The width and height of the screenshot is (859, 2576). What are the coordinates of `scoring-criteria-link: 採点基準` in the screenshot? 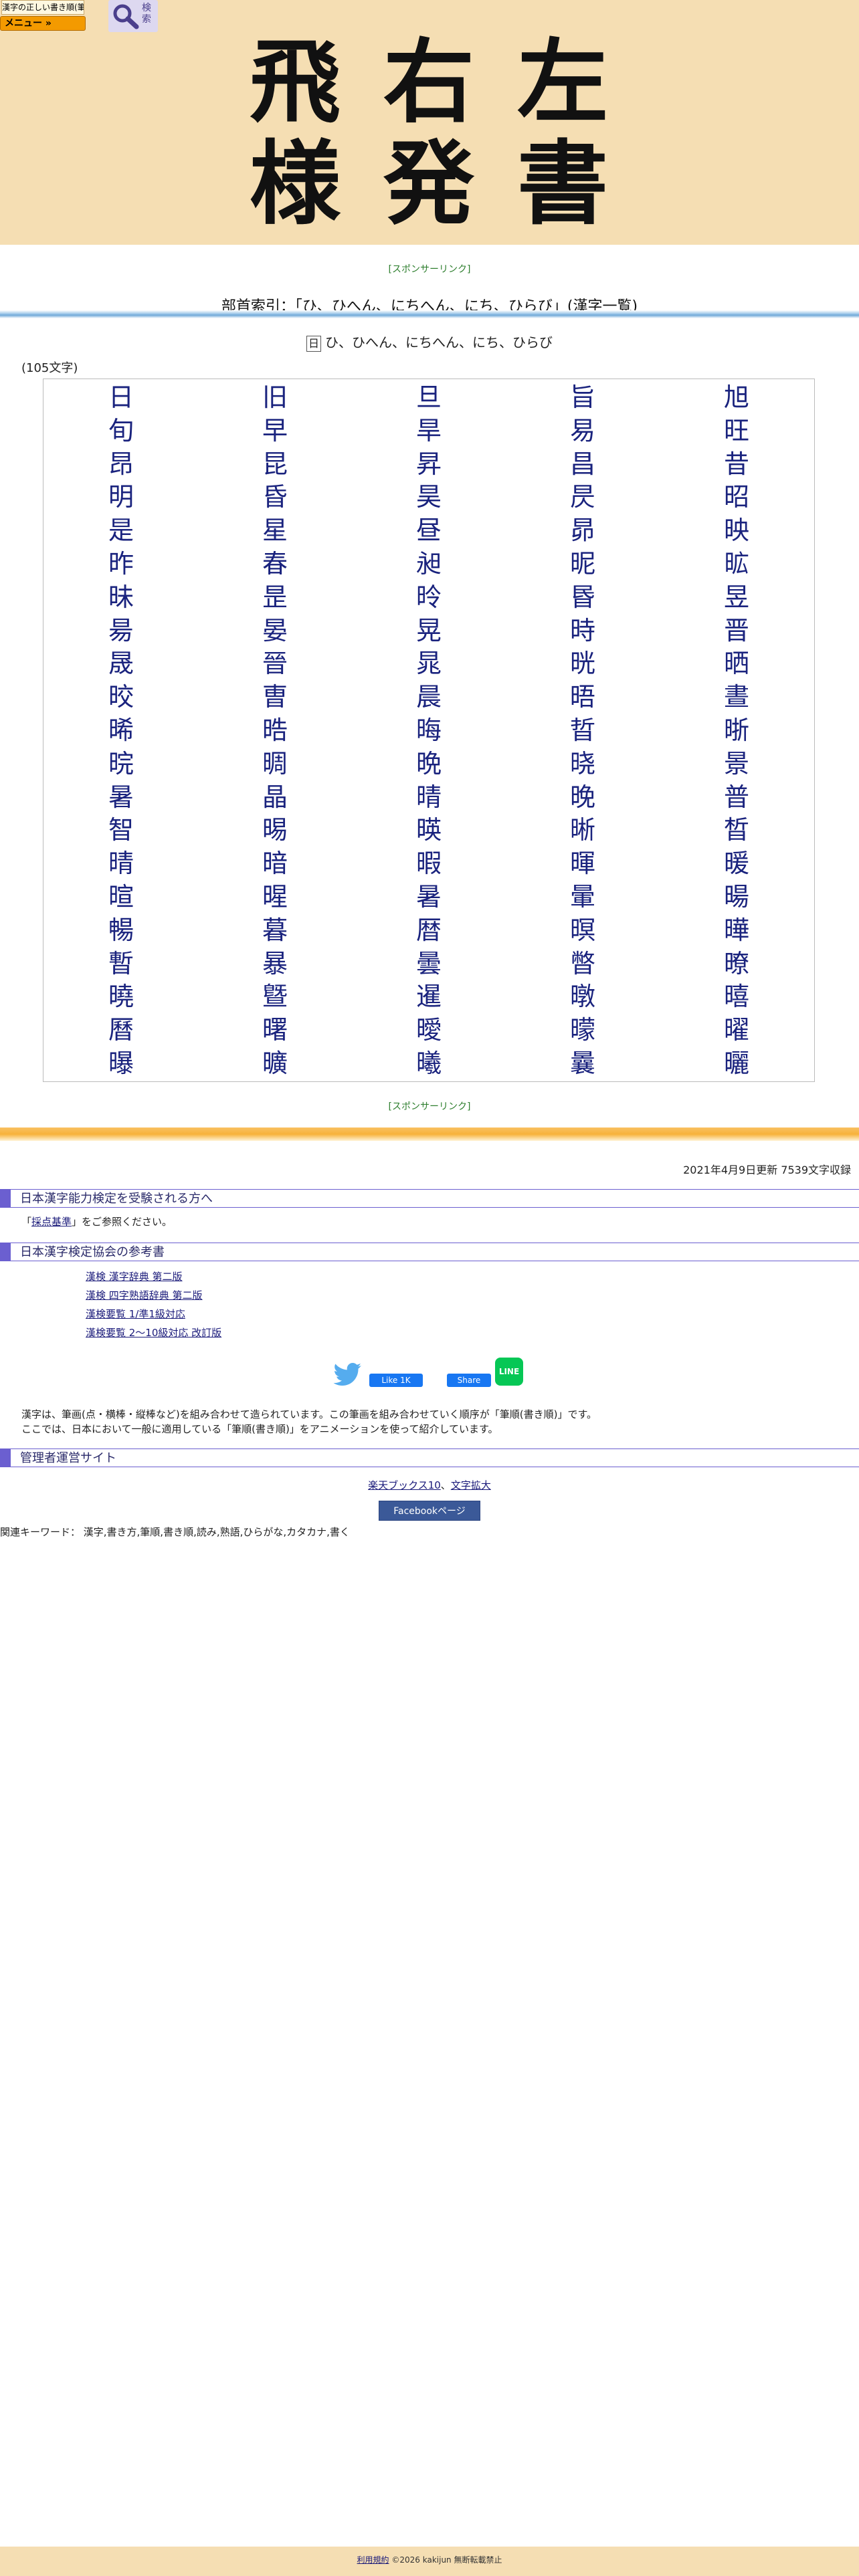 It's located at (52, 1222).